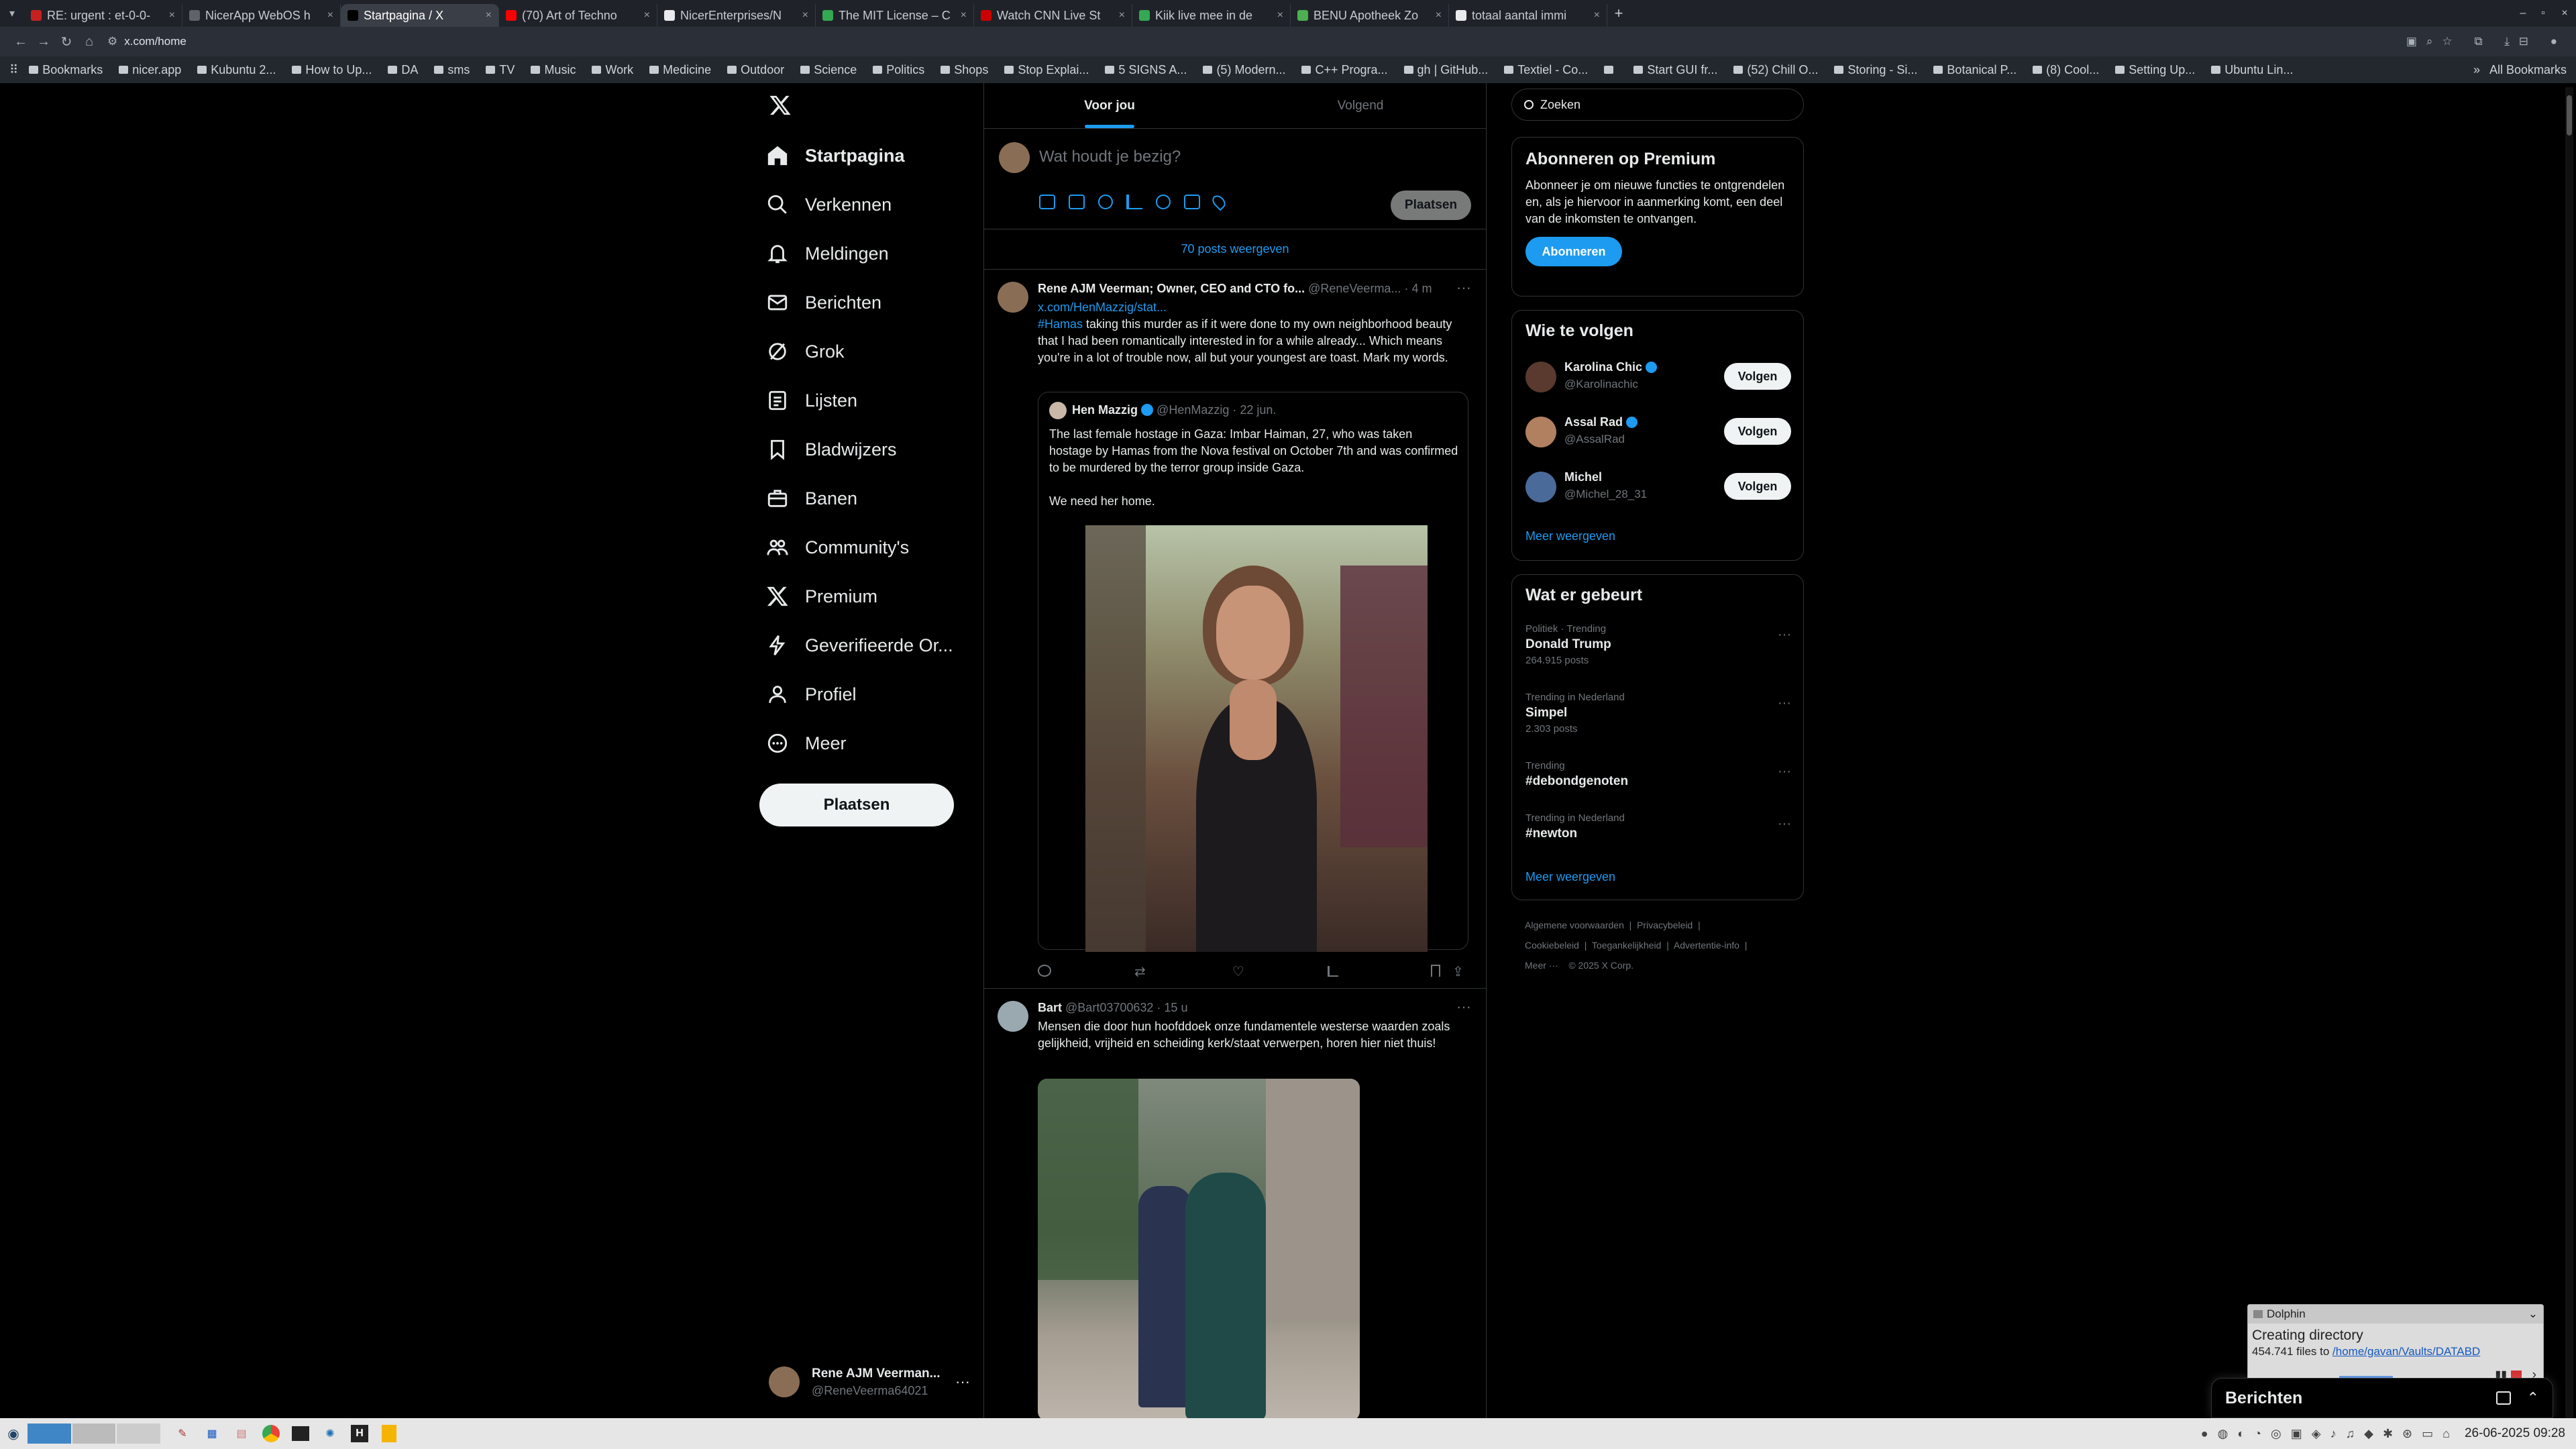 The width and height of the screenshot is (2576, 1449). What do you see at coordinates (1211, 15) in the screenshot?
I see `browser-tab: Kiik live mee in de ×` at bounding box center [1211, 15].